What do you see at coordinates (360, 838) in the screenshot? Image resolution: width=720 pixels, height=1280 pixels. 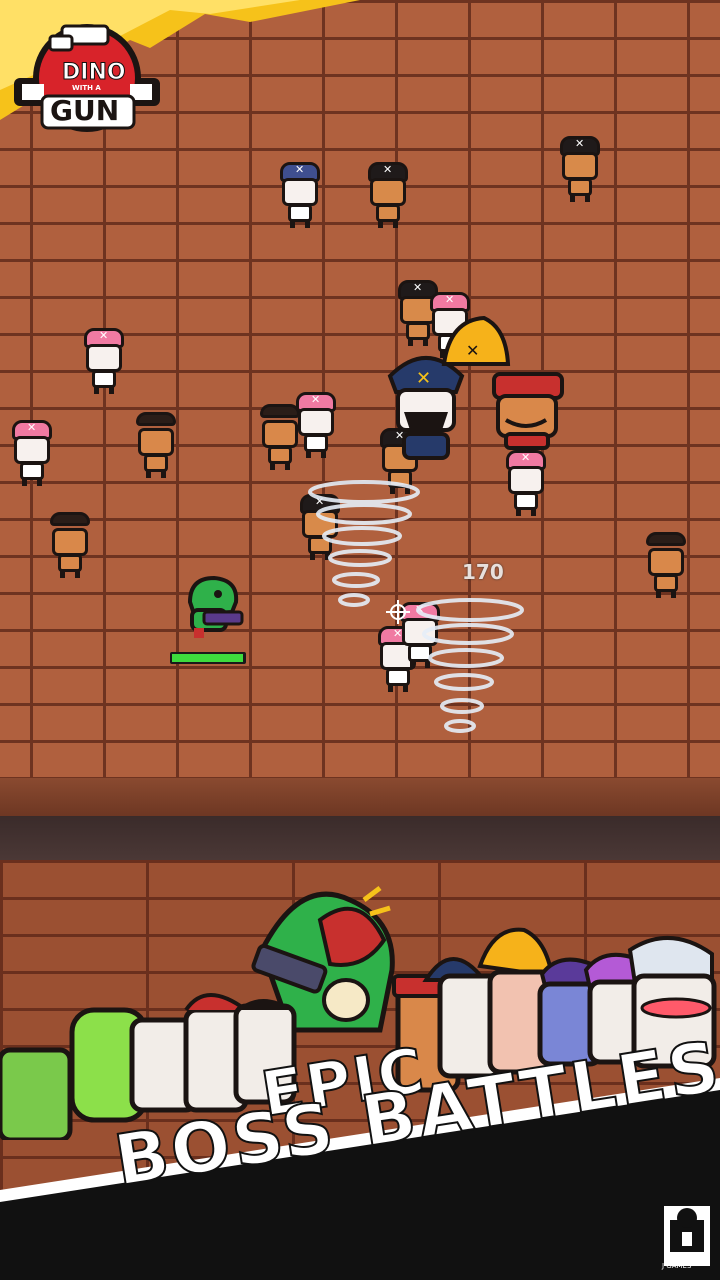 I see `dark-rail` at bounding box center [360, 838].